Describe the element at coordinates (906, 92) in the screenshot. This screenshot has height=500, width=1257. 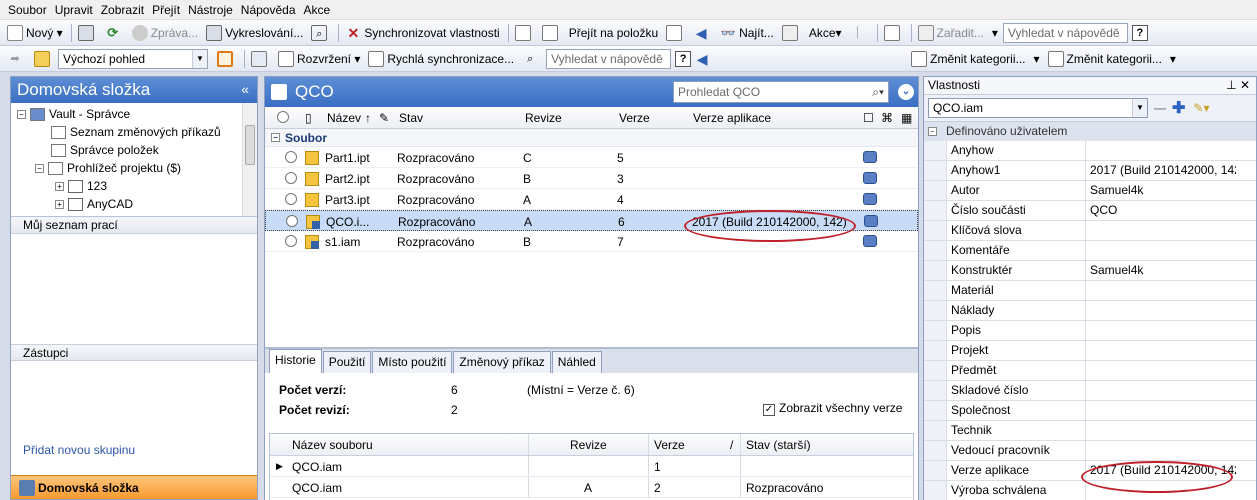
I see `expand-header-icon: ⌄` at that location.